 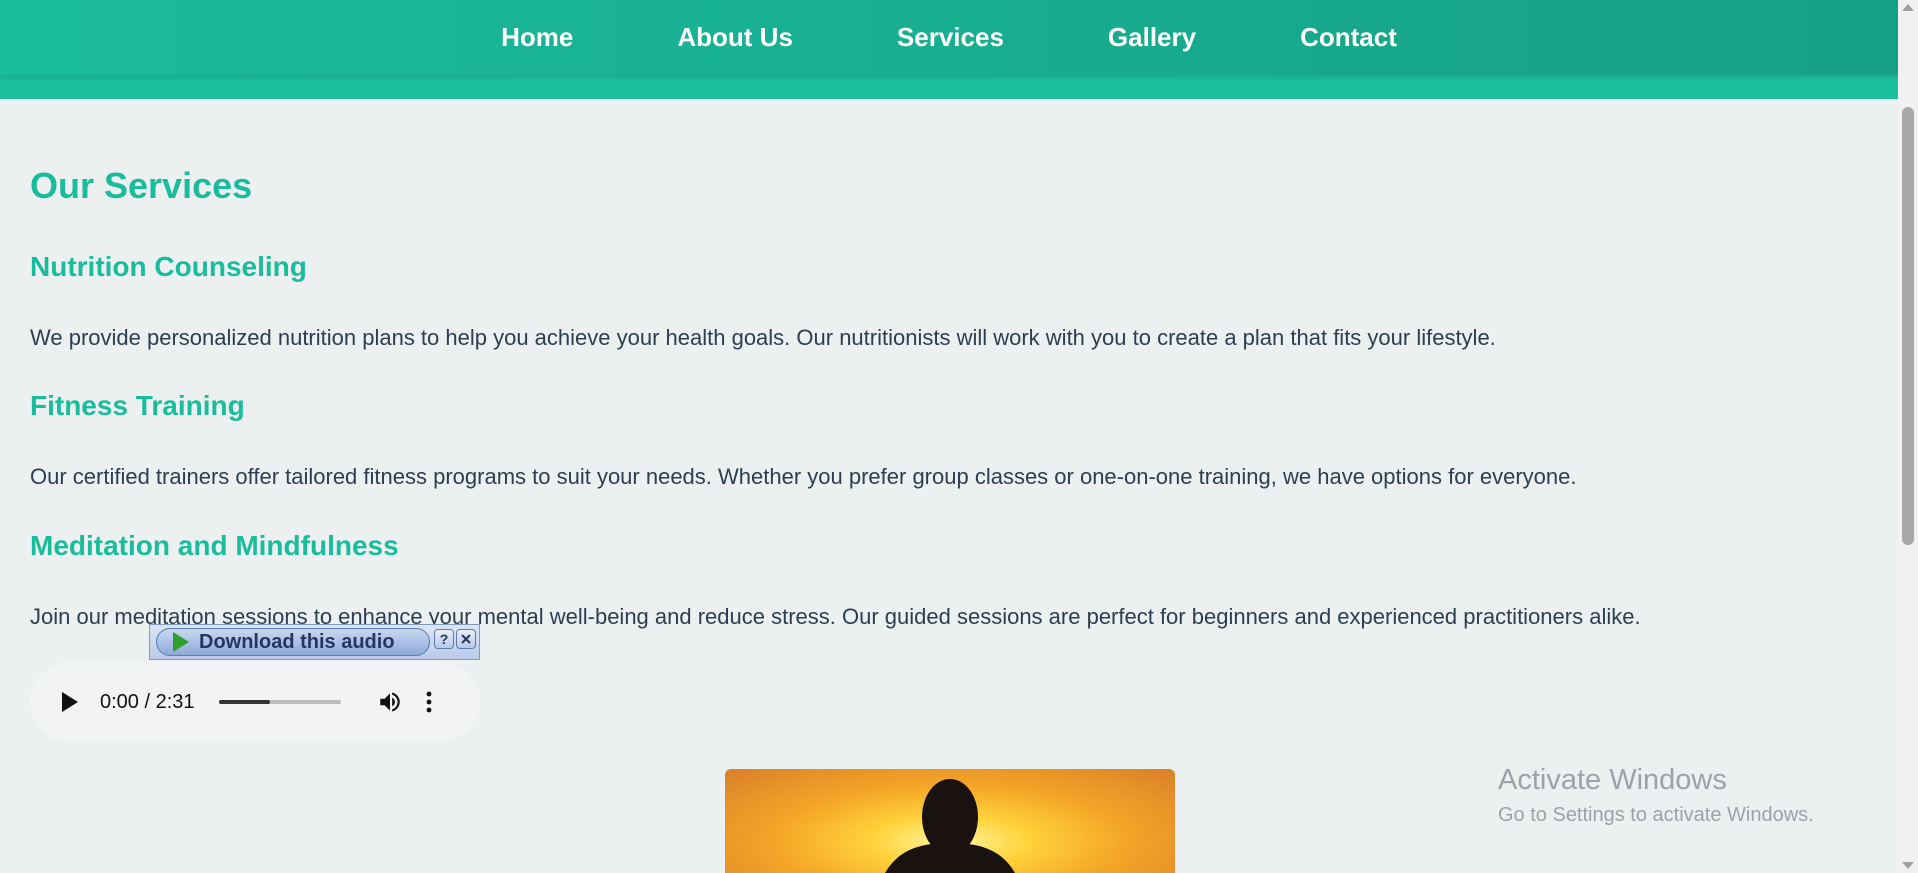 What do you see at coordinates (1656, 815) in the screenshot?
I see `watermark-subtitle: Go to Settings to activate Windows.` at bounding box center [1656, 815].